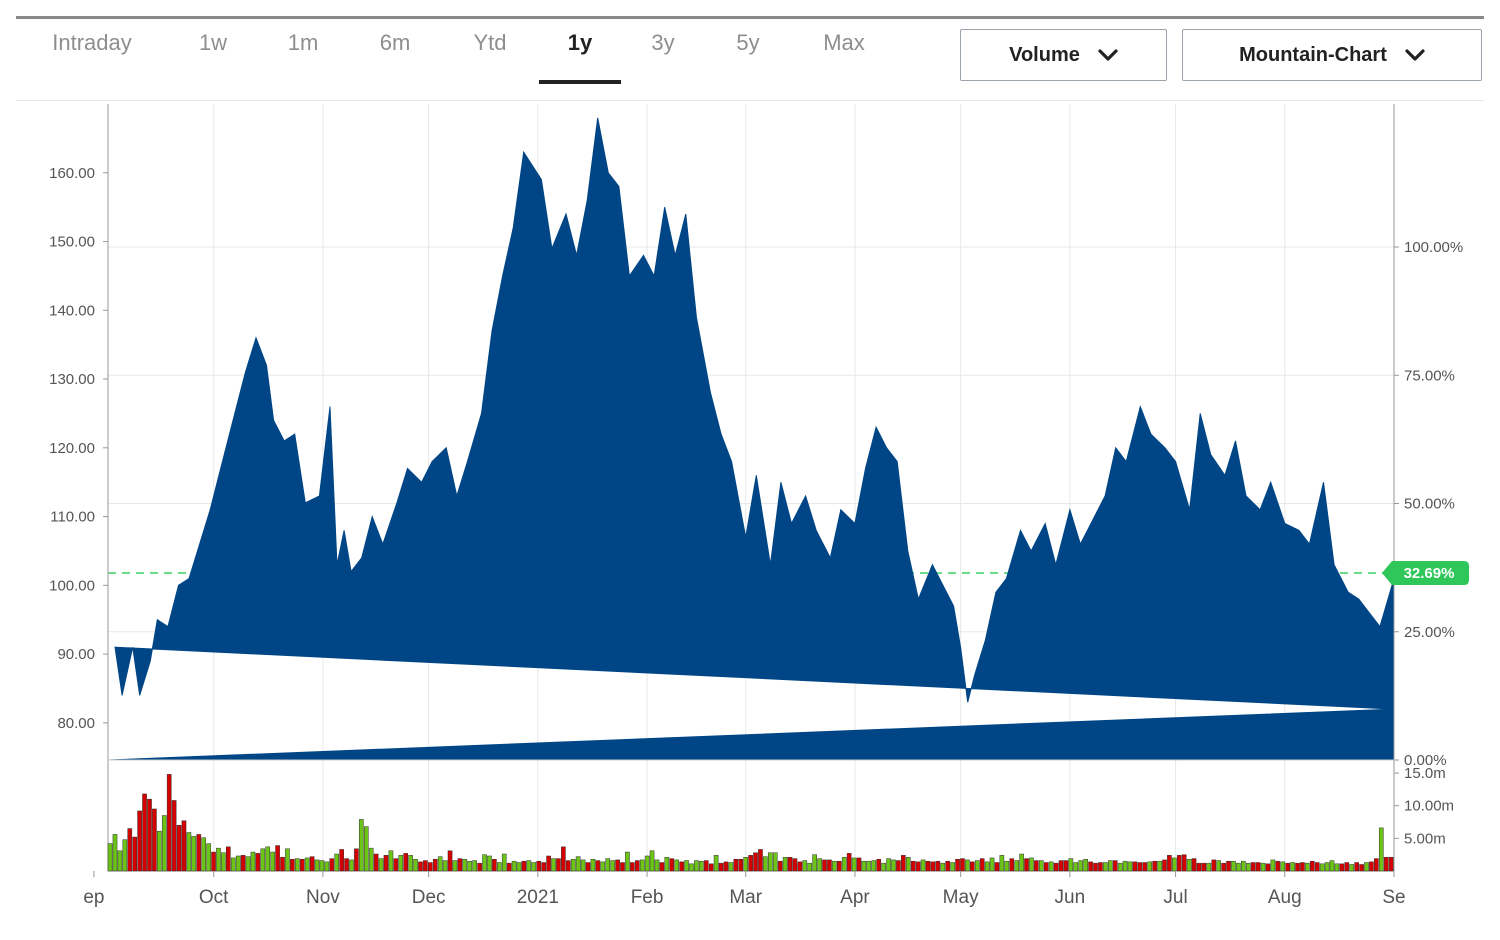 The image size is (1500, 940). Describe the element at coordinates (647, 897) in the screenshot. I see `x-tick-label: Feb` at that location.